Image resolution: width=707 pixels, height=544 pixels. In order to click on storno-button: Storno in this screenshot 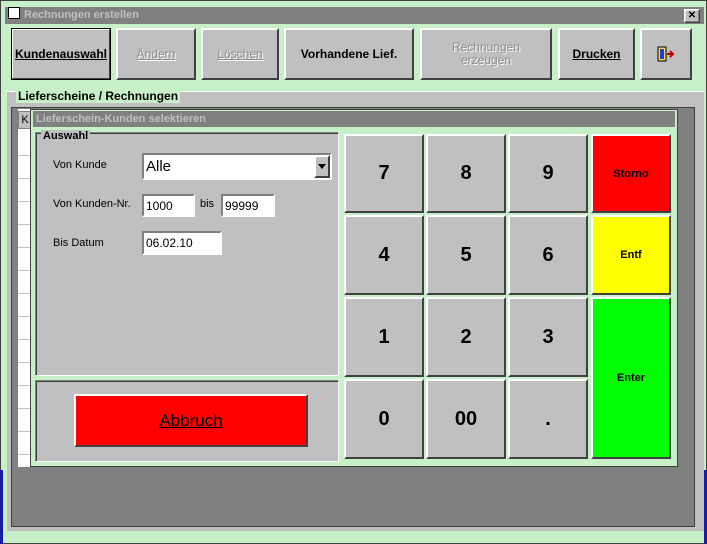, I will do `click(631, 173)`.